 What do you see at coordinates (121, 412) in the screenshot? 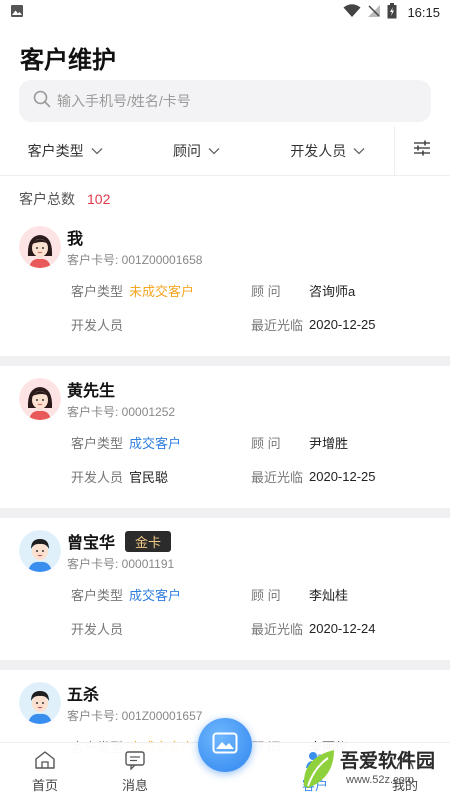
I see `customer-card-number: 客户卡号: 00001252` at bounding box center [121, 412].